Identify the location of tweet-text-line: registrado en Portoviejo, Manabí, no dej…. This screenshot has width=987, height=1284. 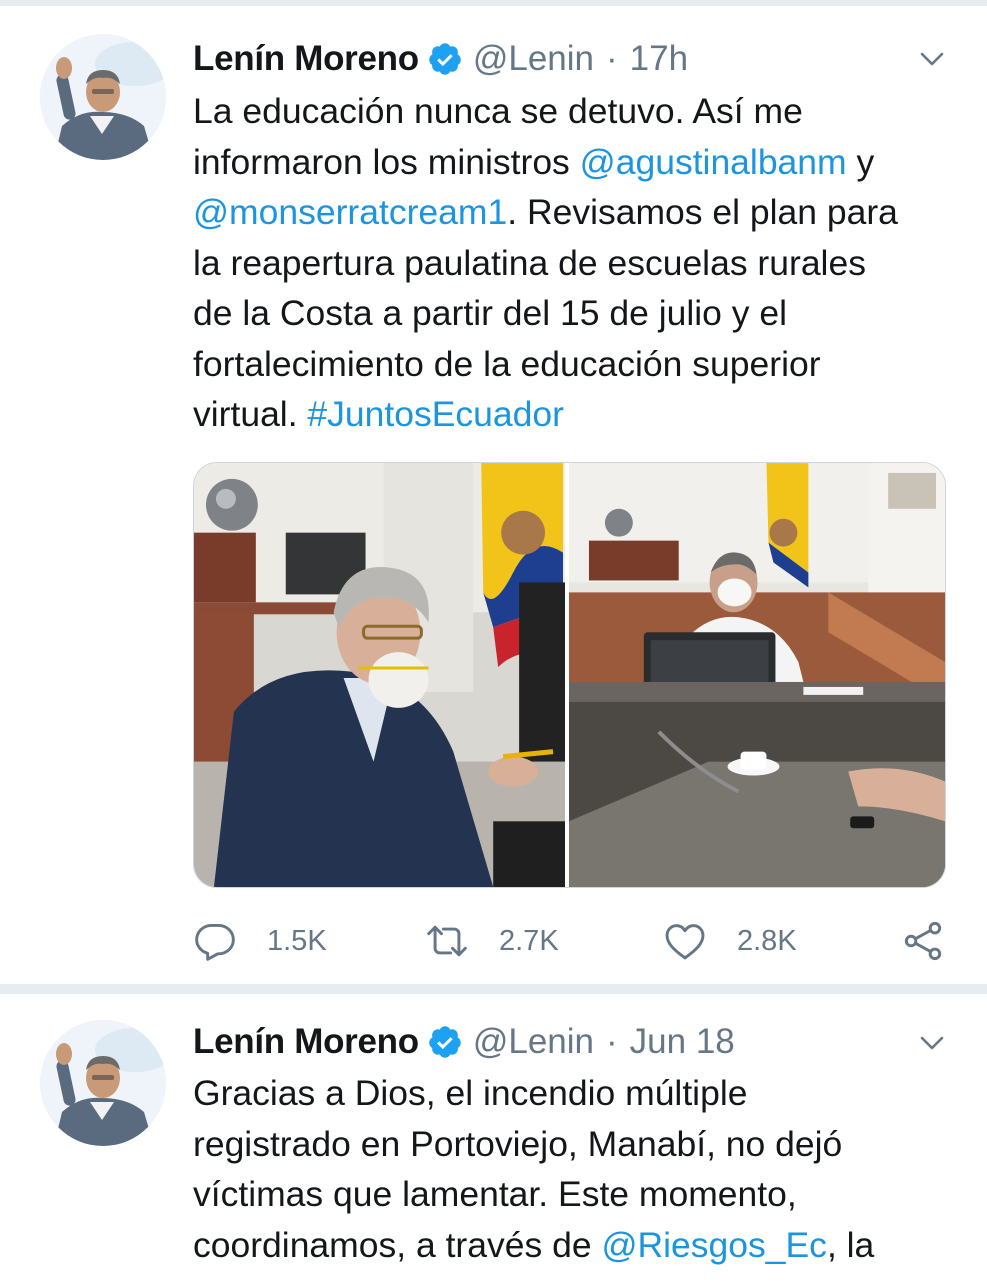
(578, 1144).